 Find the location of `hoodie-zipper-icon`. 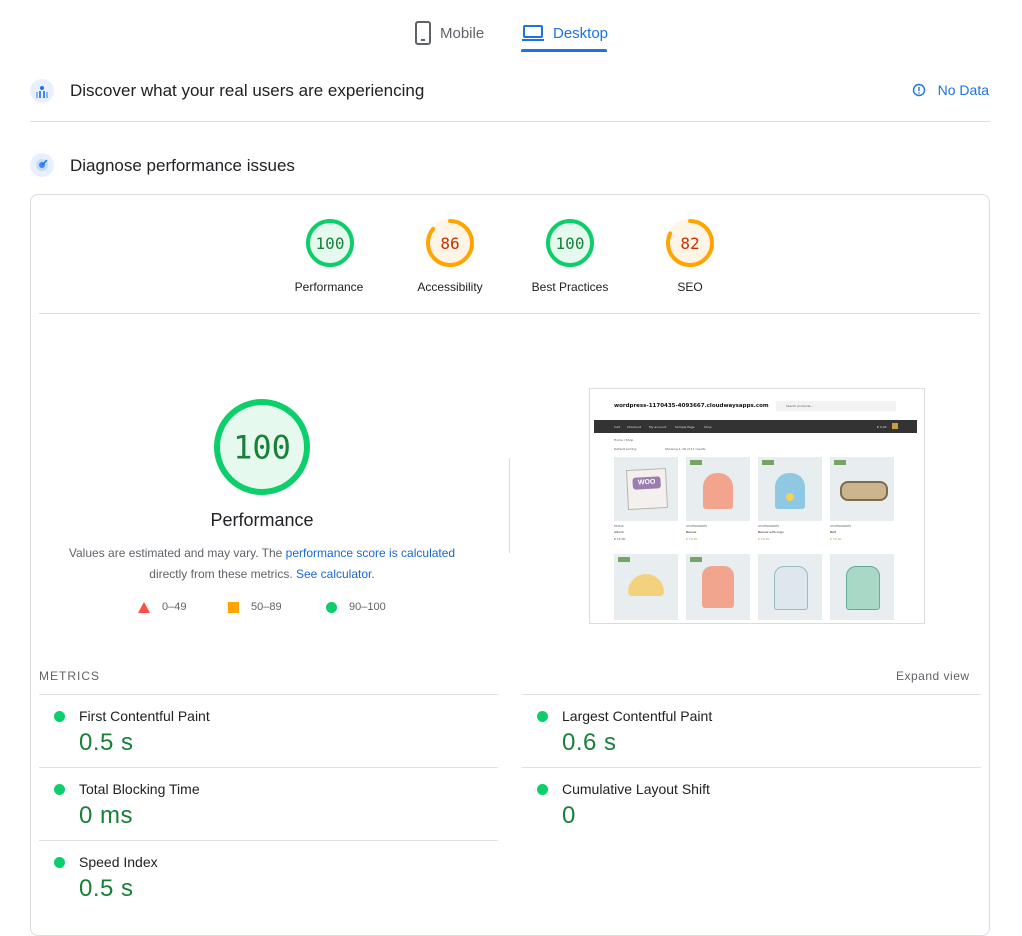

hoodie-zipper-icon is located at coordinates (863, 588).